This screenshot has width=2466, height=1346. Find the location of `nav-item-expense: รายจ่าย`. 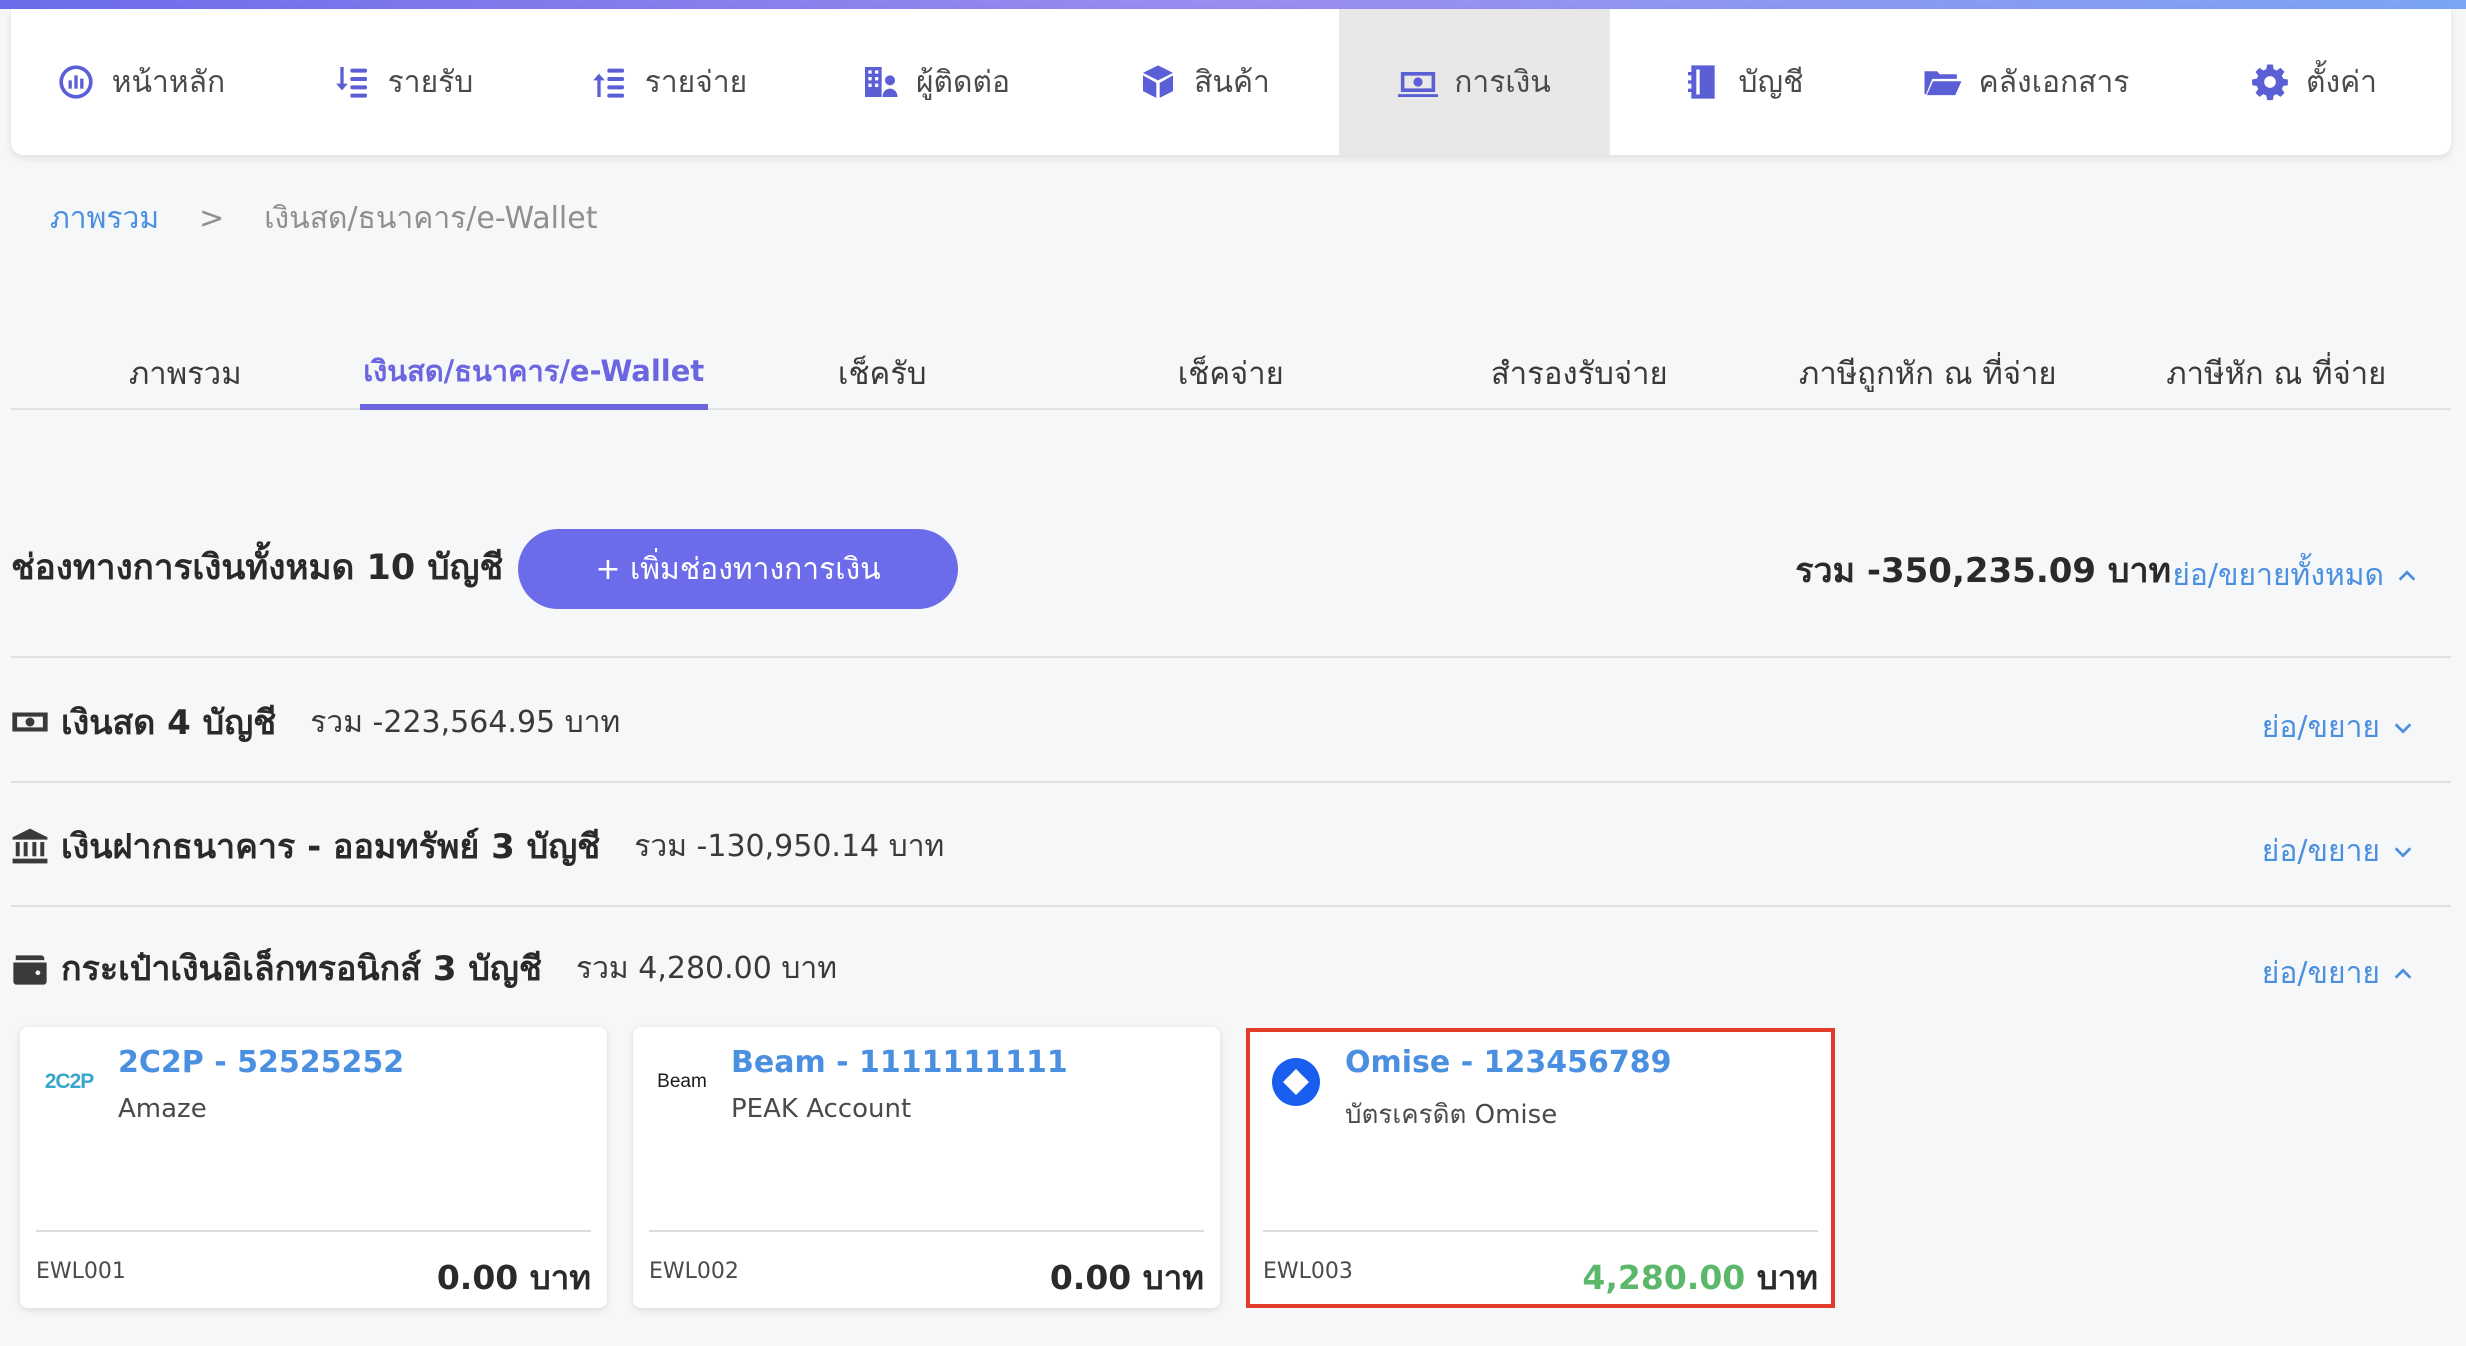

nav-item-expense: รายจ่าย is located at coordinates (668, 82).